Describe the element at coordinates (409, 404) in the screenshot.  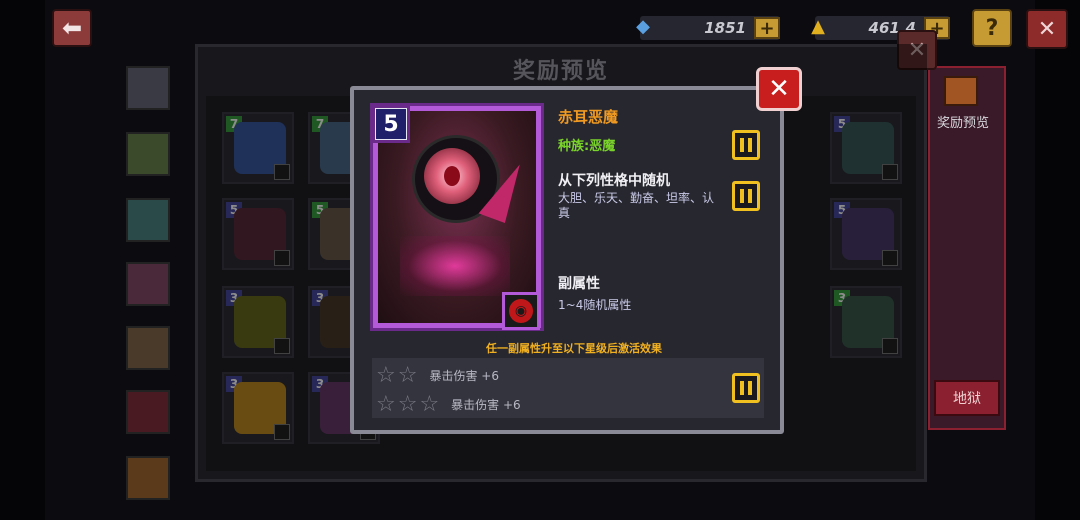
I see `star-outline-icon: ☆☆☆` at that location.